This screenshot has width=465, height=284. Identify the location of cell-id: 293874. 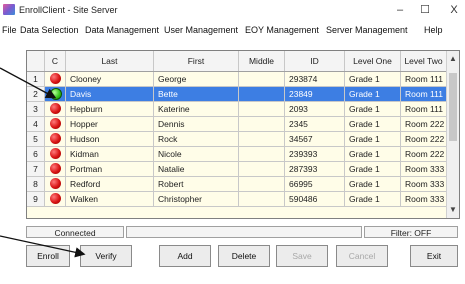
(315, 79).